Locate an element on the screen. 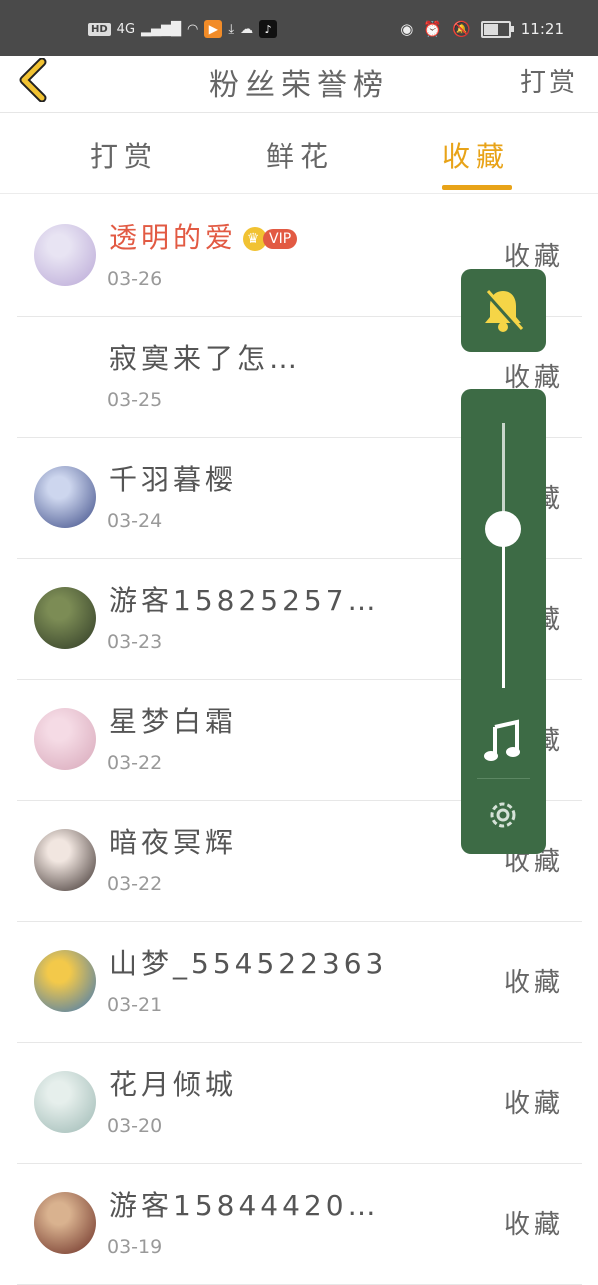  row-date: 03-24 is located at coordinates (135, 521).